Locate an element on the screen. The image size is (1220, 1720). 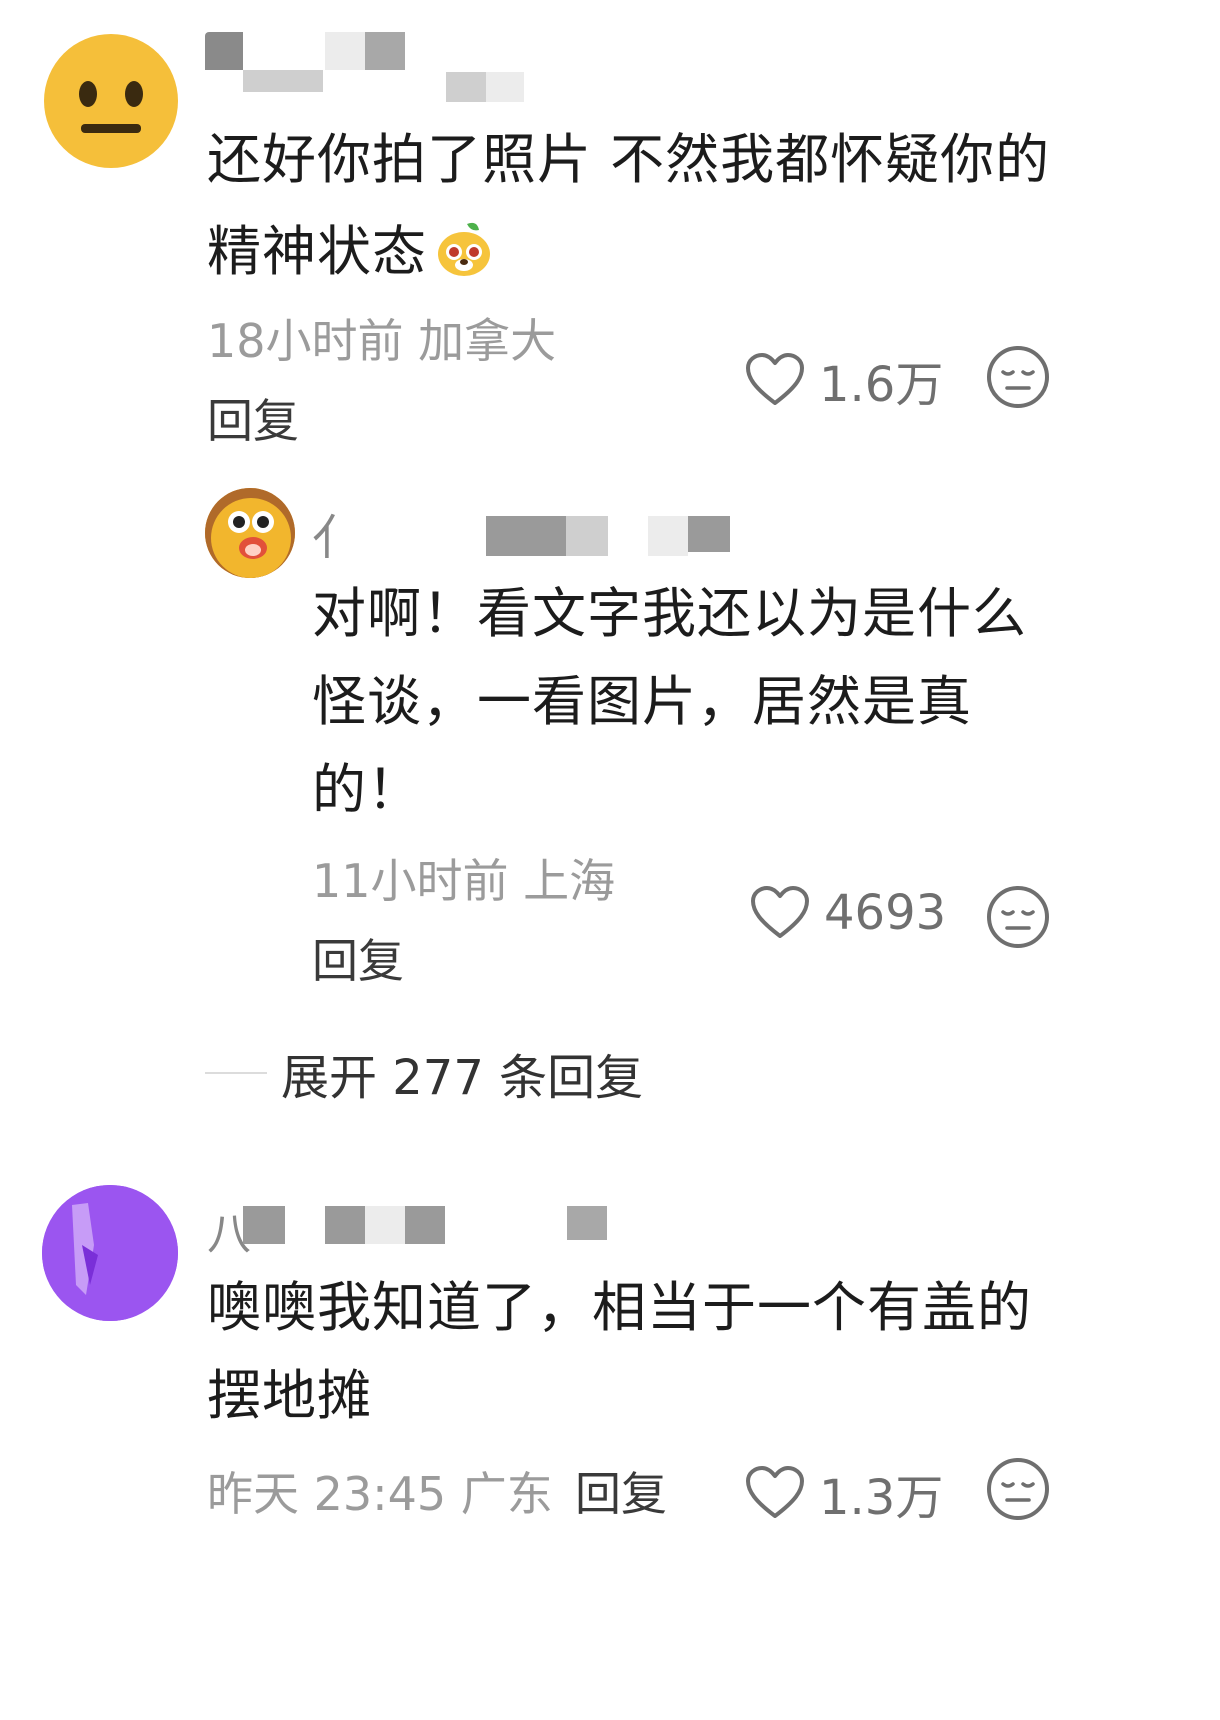
expand-replies-label: 展开 277 条回复 is located at coordinates (462, 1078).